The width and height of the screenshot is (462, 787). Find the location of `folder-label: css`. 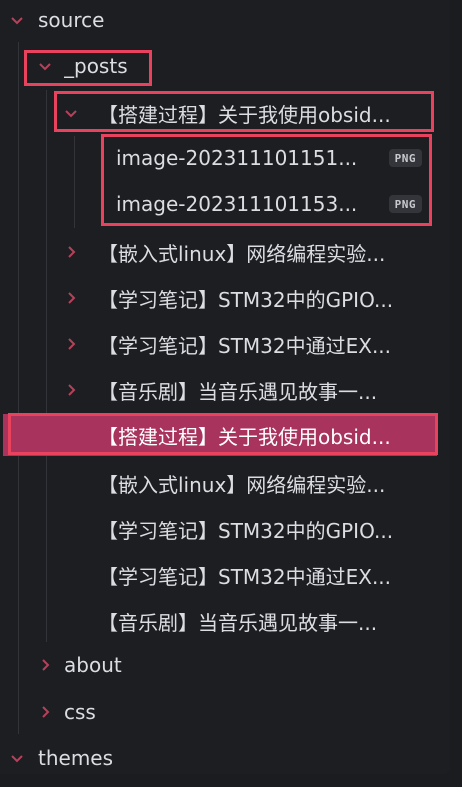

folder-label: css is located at coordinates (80, 712).